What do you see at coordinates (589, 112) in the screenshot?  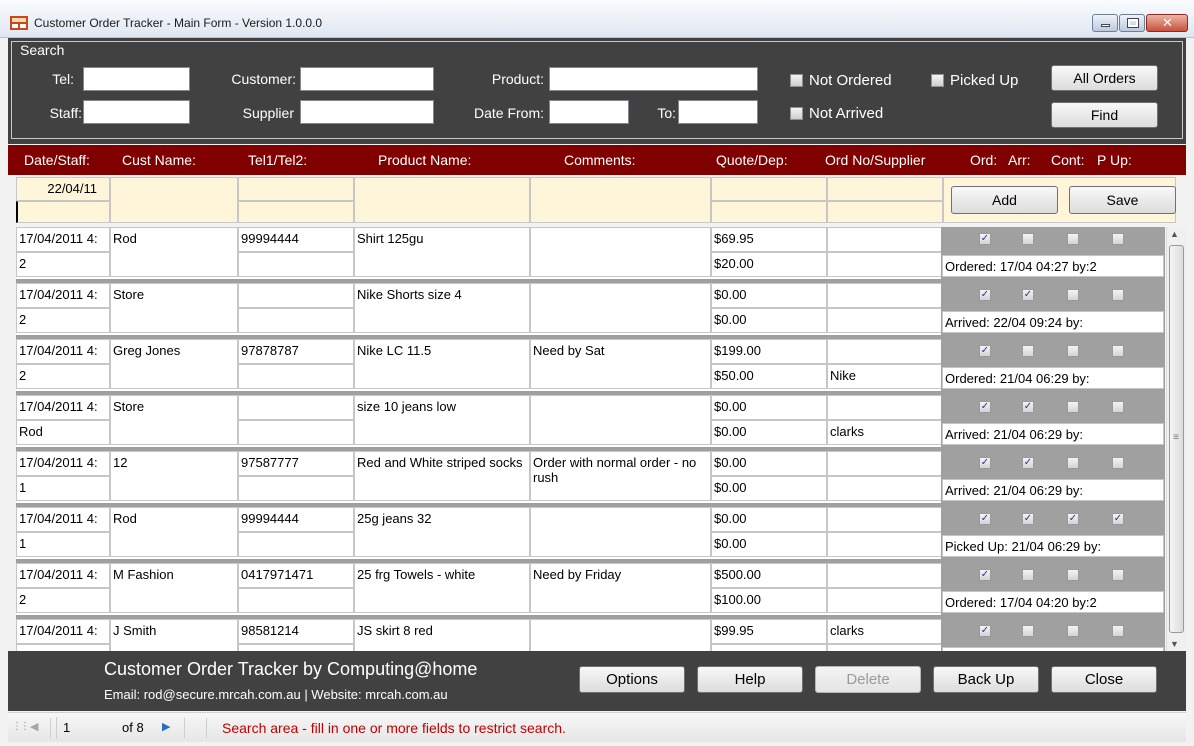 I see `date-from-input` at bounding box center [589, 112].